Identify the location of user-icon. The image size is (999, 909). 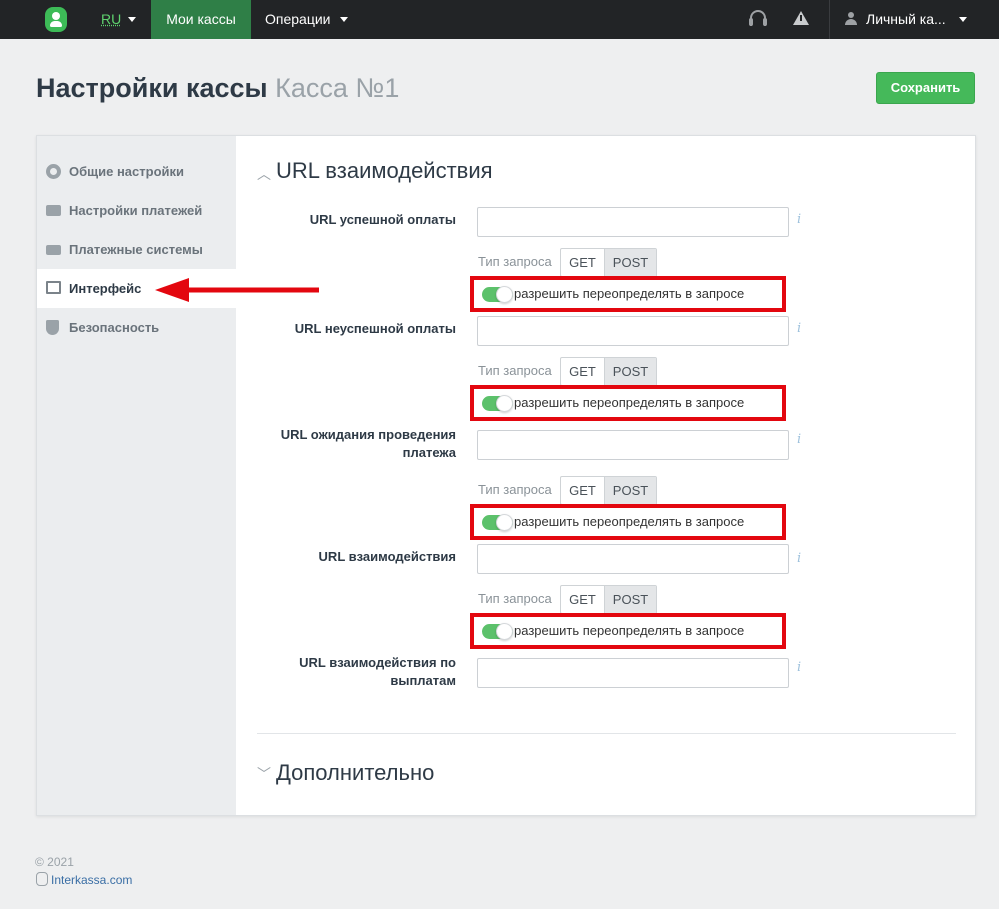
(851, 19).